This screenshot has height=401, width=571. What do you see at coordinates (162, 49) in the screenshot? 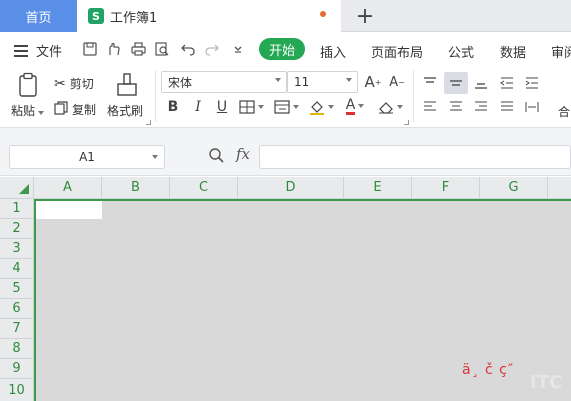
I see `print-preview-icon` at bounding box center [162, 49].